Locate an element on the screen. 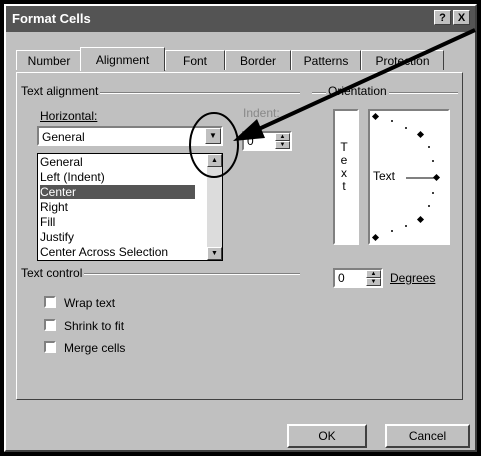 The width and height of the screenshot is (481, 456). wrap-text-label: Wrap text is located at coordinates (89, 303).